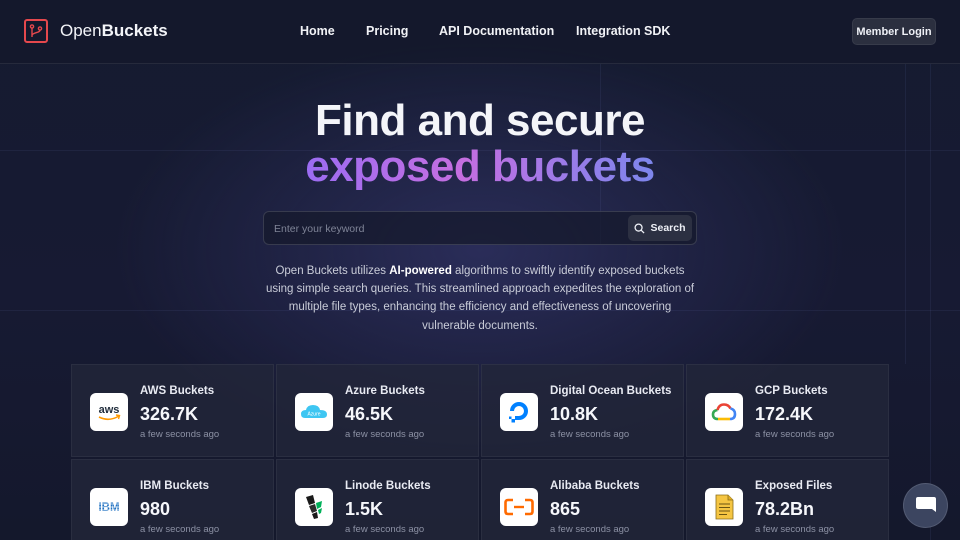 This screenshot has width=960, height=540. What do you see at coordinates (519, 412) in the screenshot?
I see `digital-ocean-icon` at bounding box center [519, 412].